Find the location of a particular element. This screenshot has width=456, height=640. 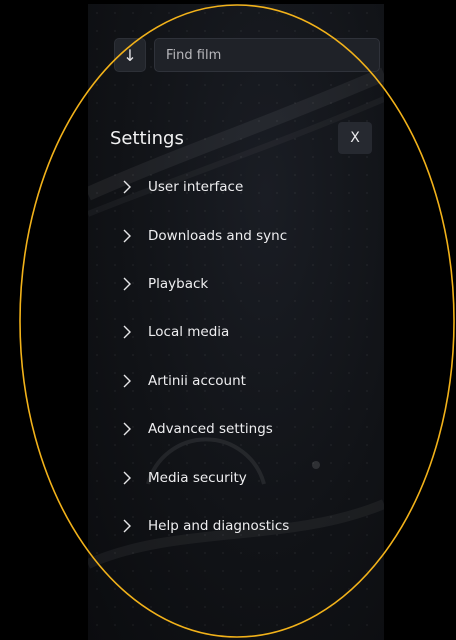

menu-item-label: Local media is located at coordinates (189, 332).